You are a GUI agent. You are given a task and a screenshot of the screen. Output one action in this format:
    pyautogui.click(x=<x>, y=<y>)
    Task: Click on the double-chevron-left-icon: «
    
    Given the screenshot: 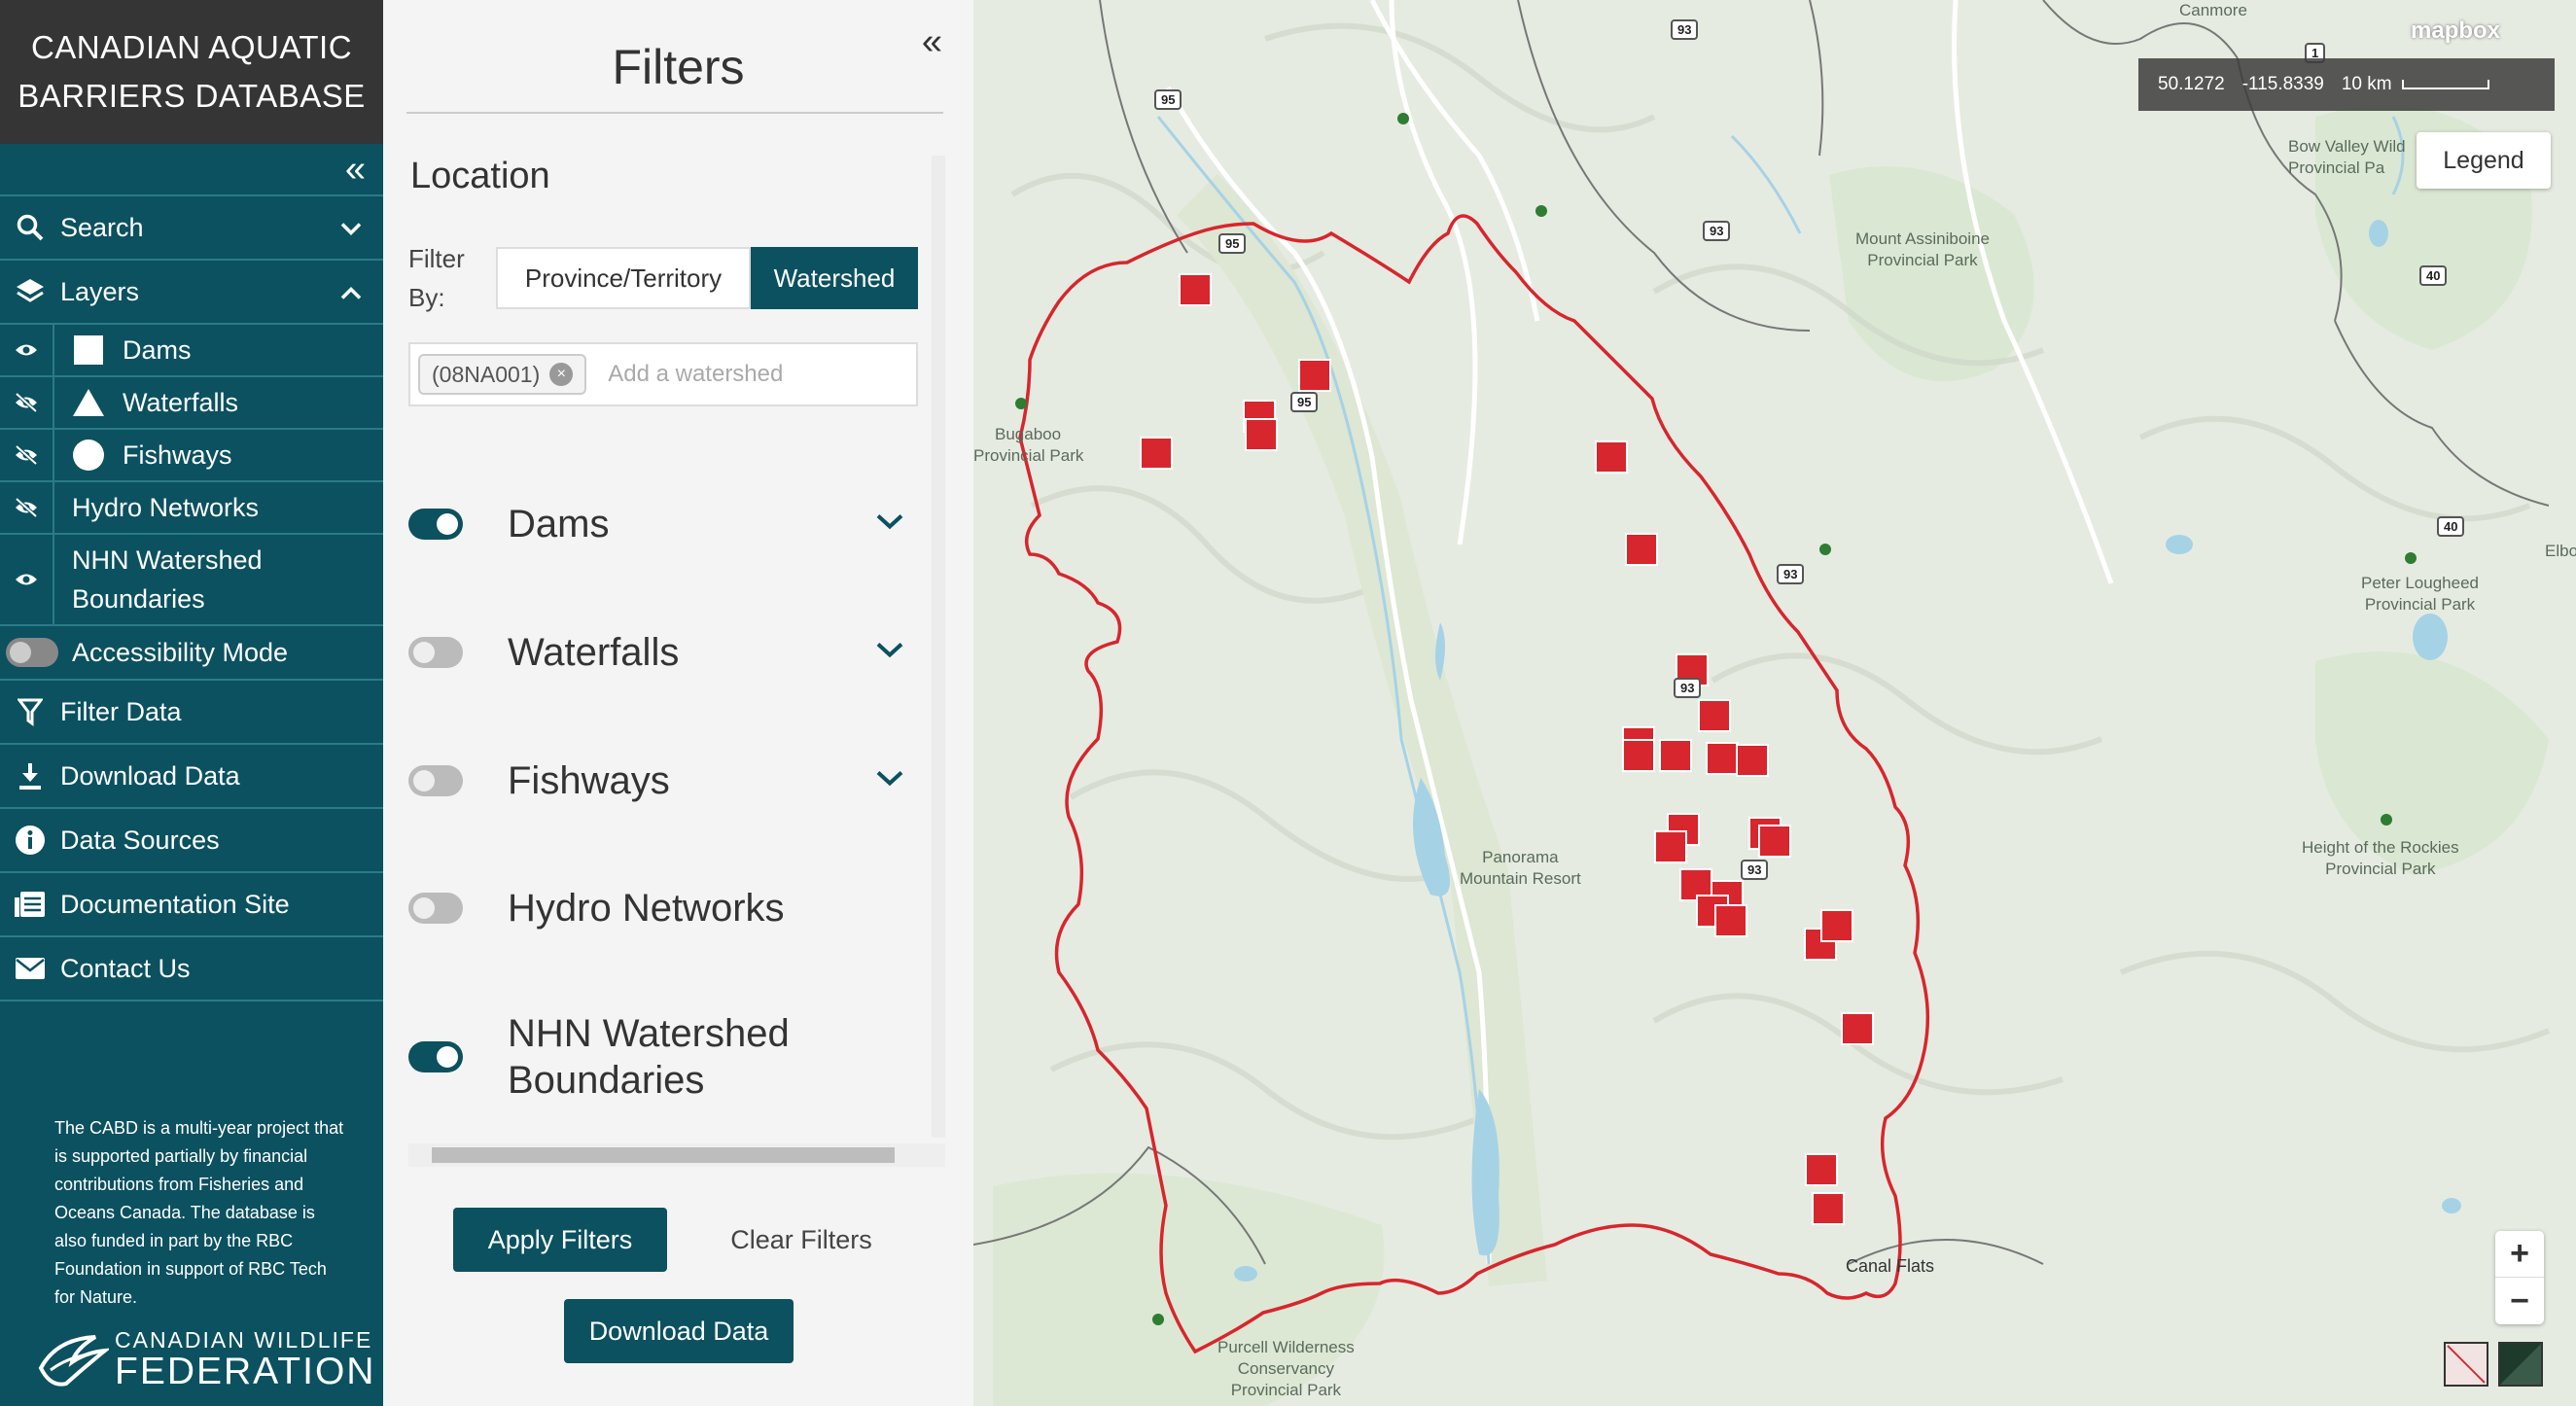 What is the action you would take?
    pyautogui.click(x=355, y=169)
    